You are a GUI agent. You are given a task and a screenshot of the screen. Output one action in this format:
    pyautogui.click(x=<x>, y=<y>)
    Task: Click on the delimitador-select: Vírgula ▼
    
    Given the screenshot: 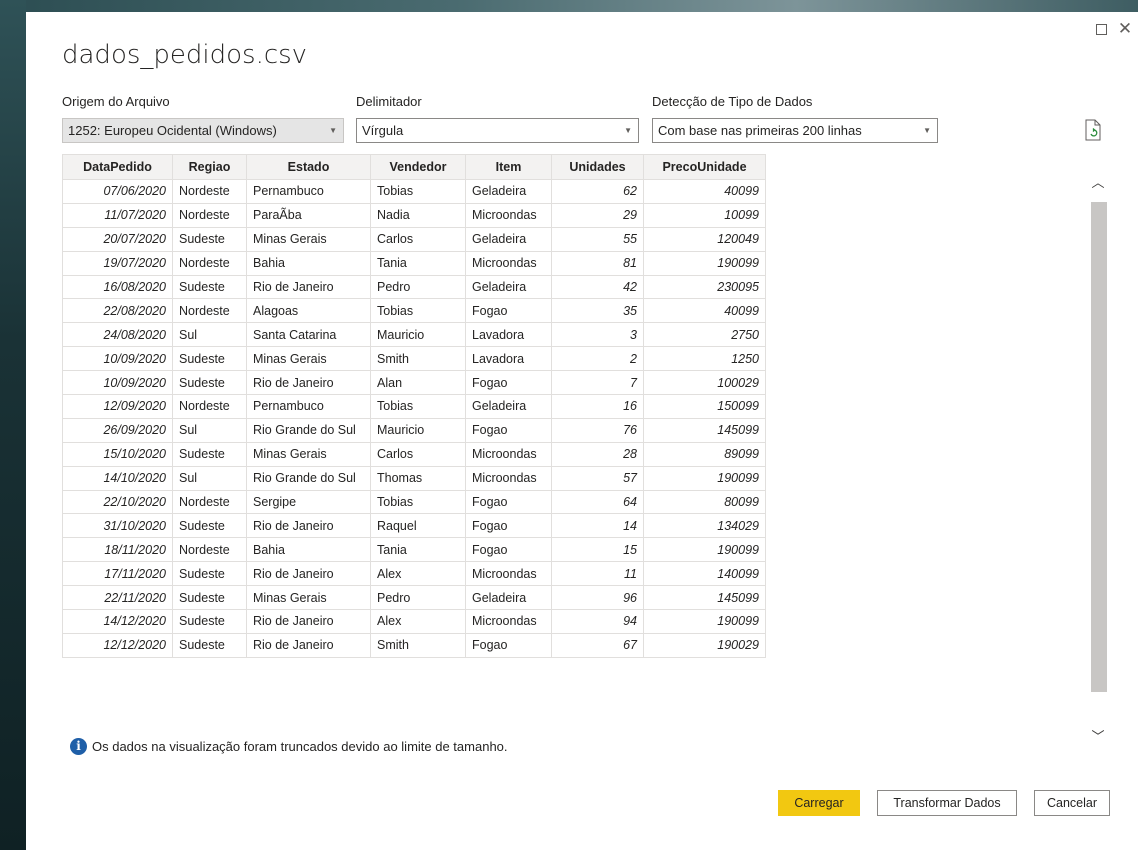 What is the action you would take?
    pyautogui.click(x=497, y=130)
    